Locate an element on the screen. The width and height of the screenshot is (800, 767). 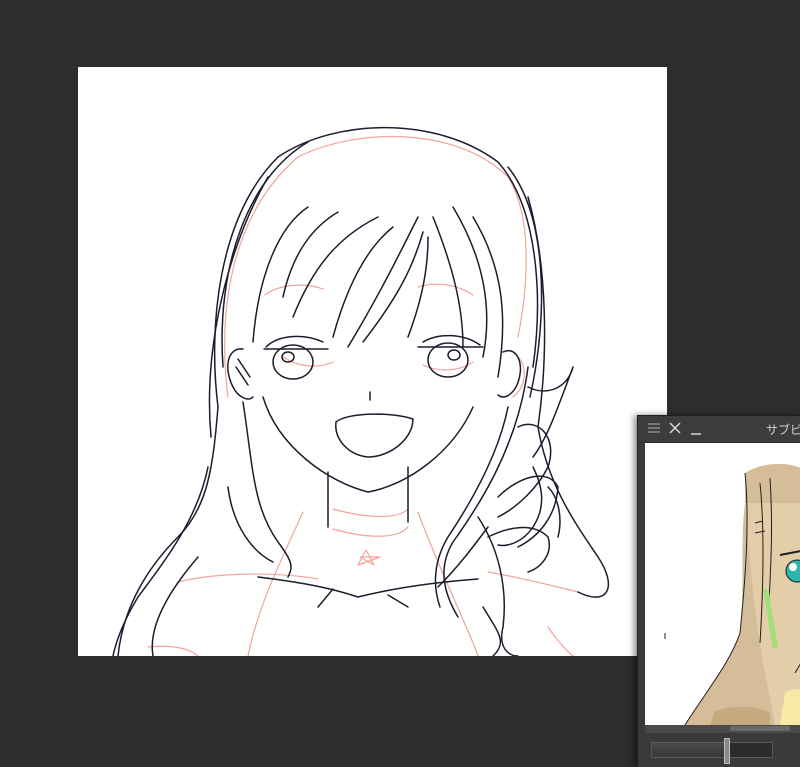
sub-view-panel: サブビ is located at coordinates (718, 591).